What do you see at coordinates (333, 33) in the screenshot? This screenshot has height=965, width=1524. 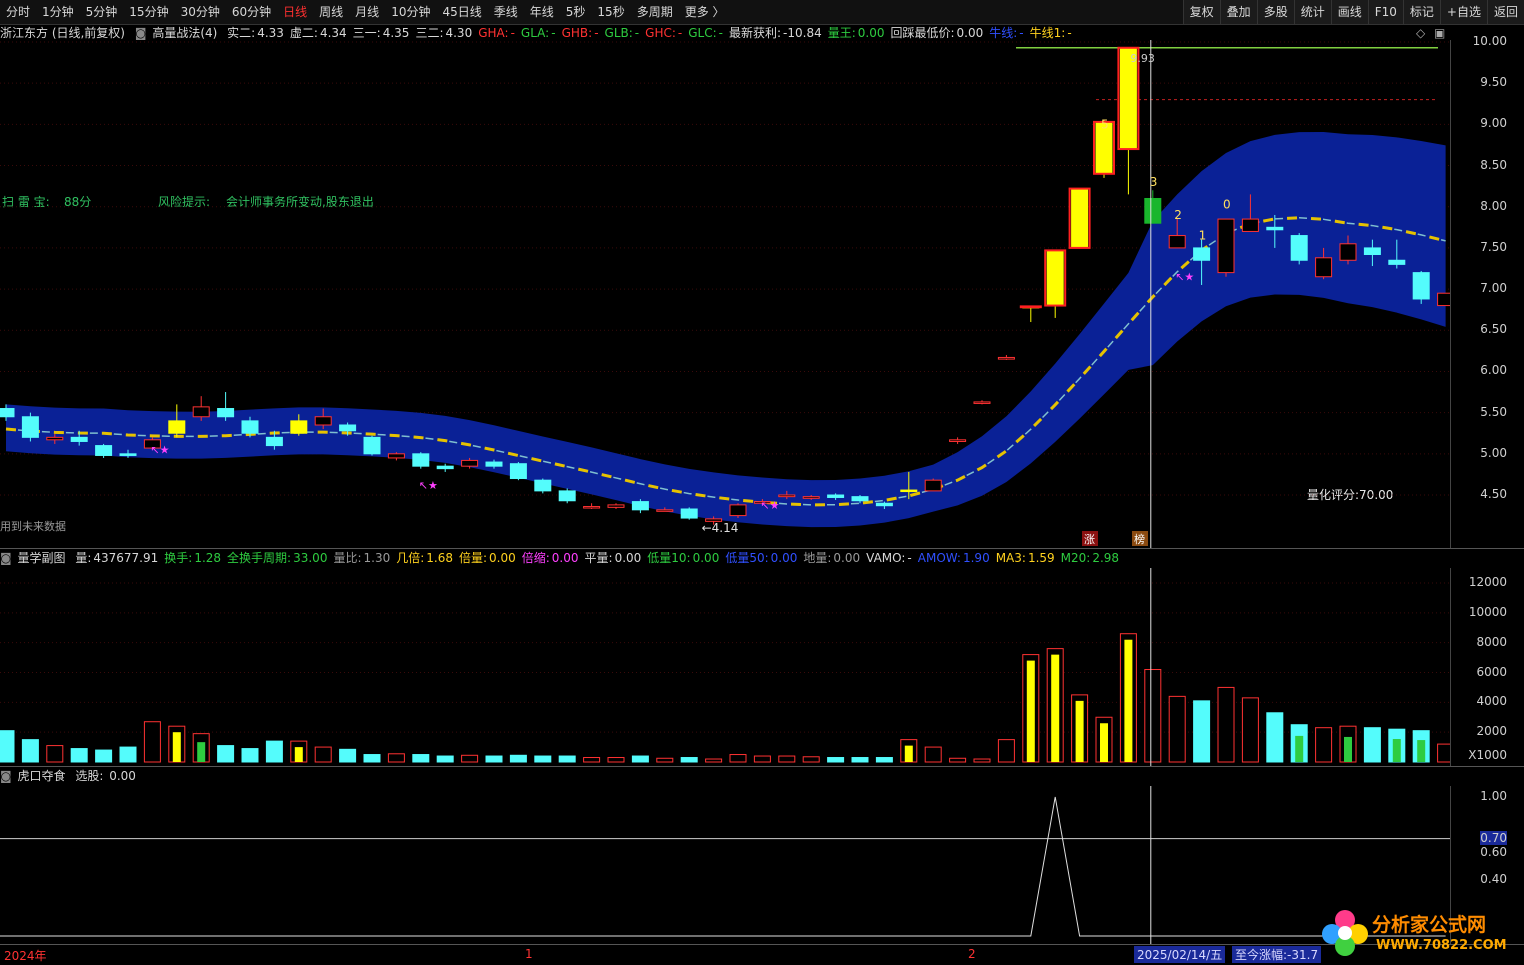 I see `indicator-number: 4.34` at bounding box center [333, 33].